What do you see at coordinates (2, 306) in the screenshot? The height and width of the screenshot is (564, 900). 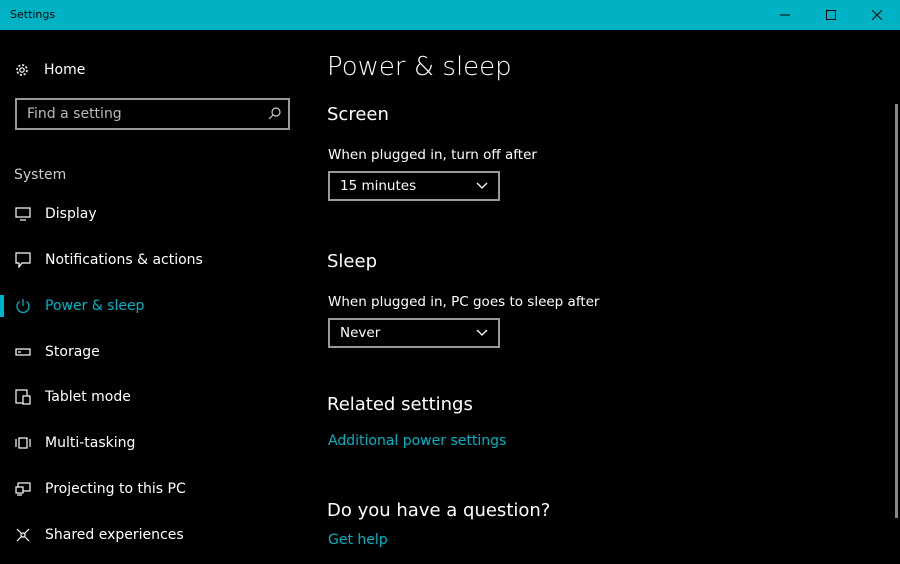 I see `selection-marker` at bounding box center [2, 306].